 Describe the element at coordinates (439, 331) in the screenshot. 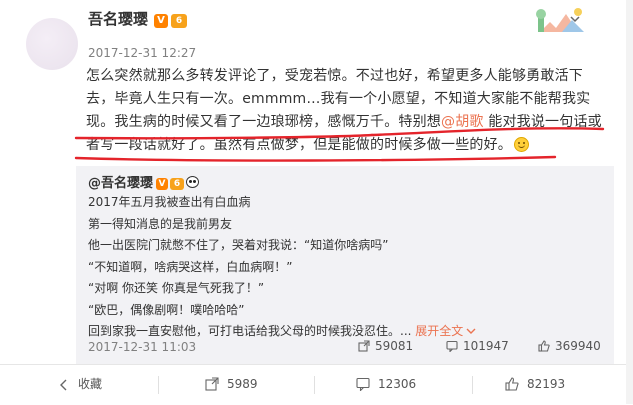

I see `expand-label: 展开全文` at that location.